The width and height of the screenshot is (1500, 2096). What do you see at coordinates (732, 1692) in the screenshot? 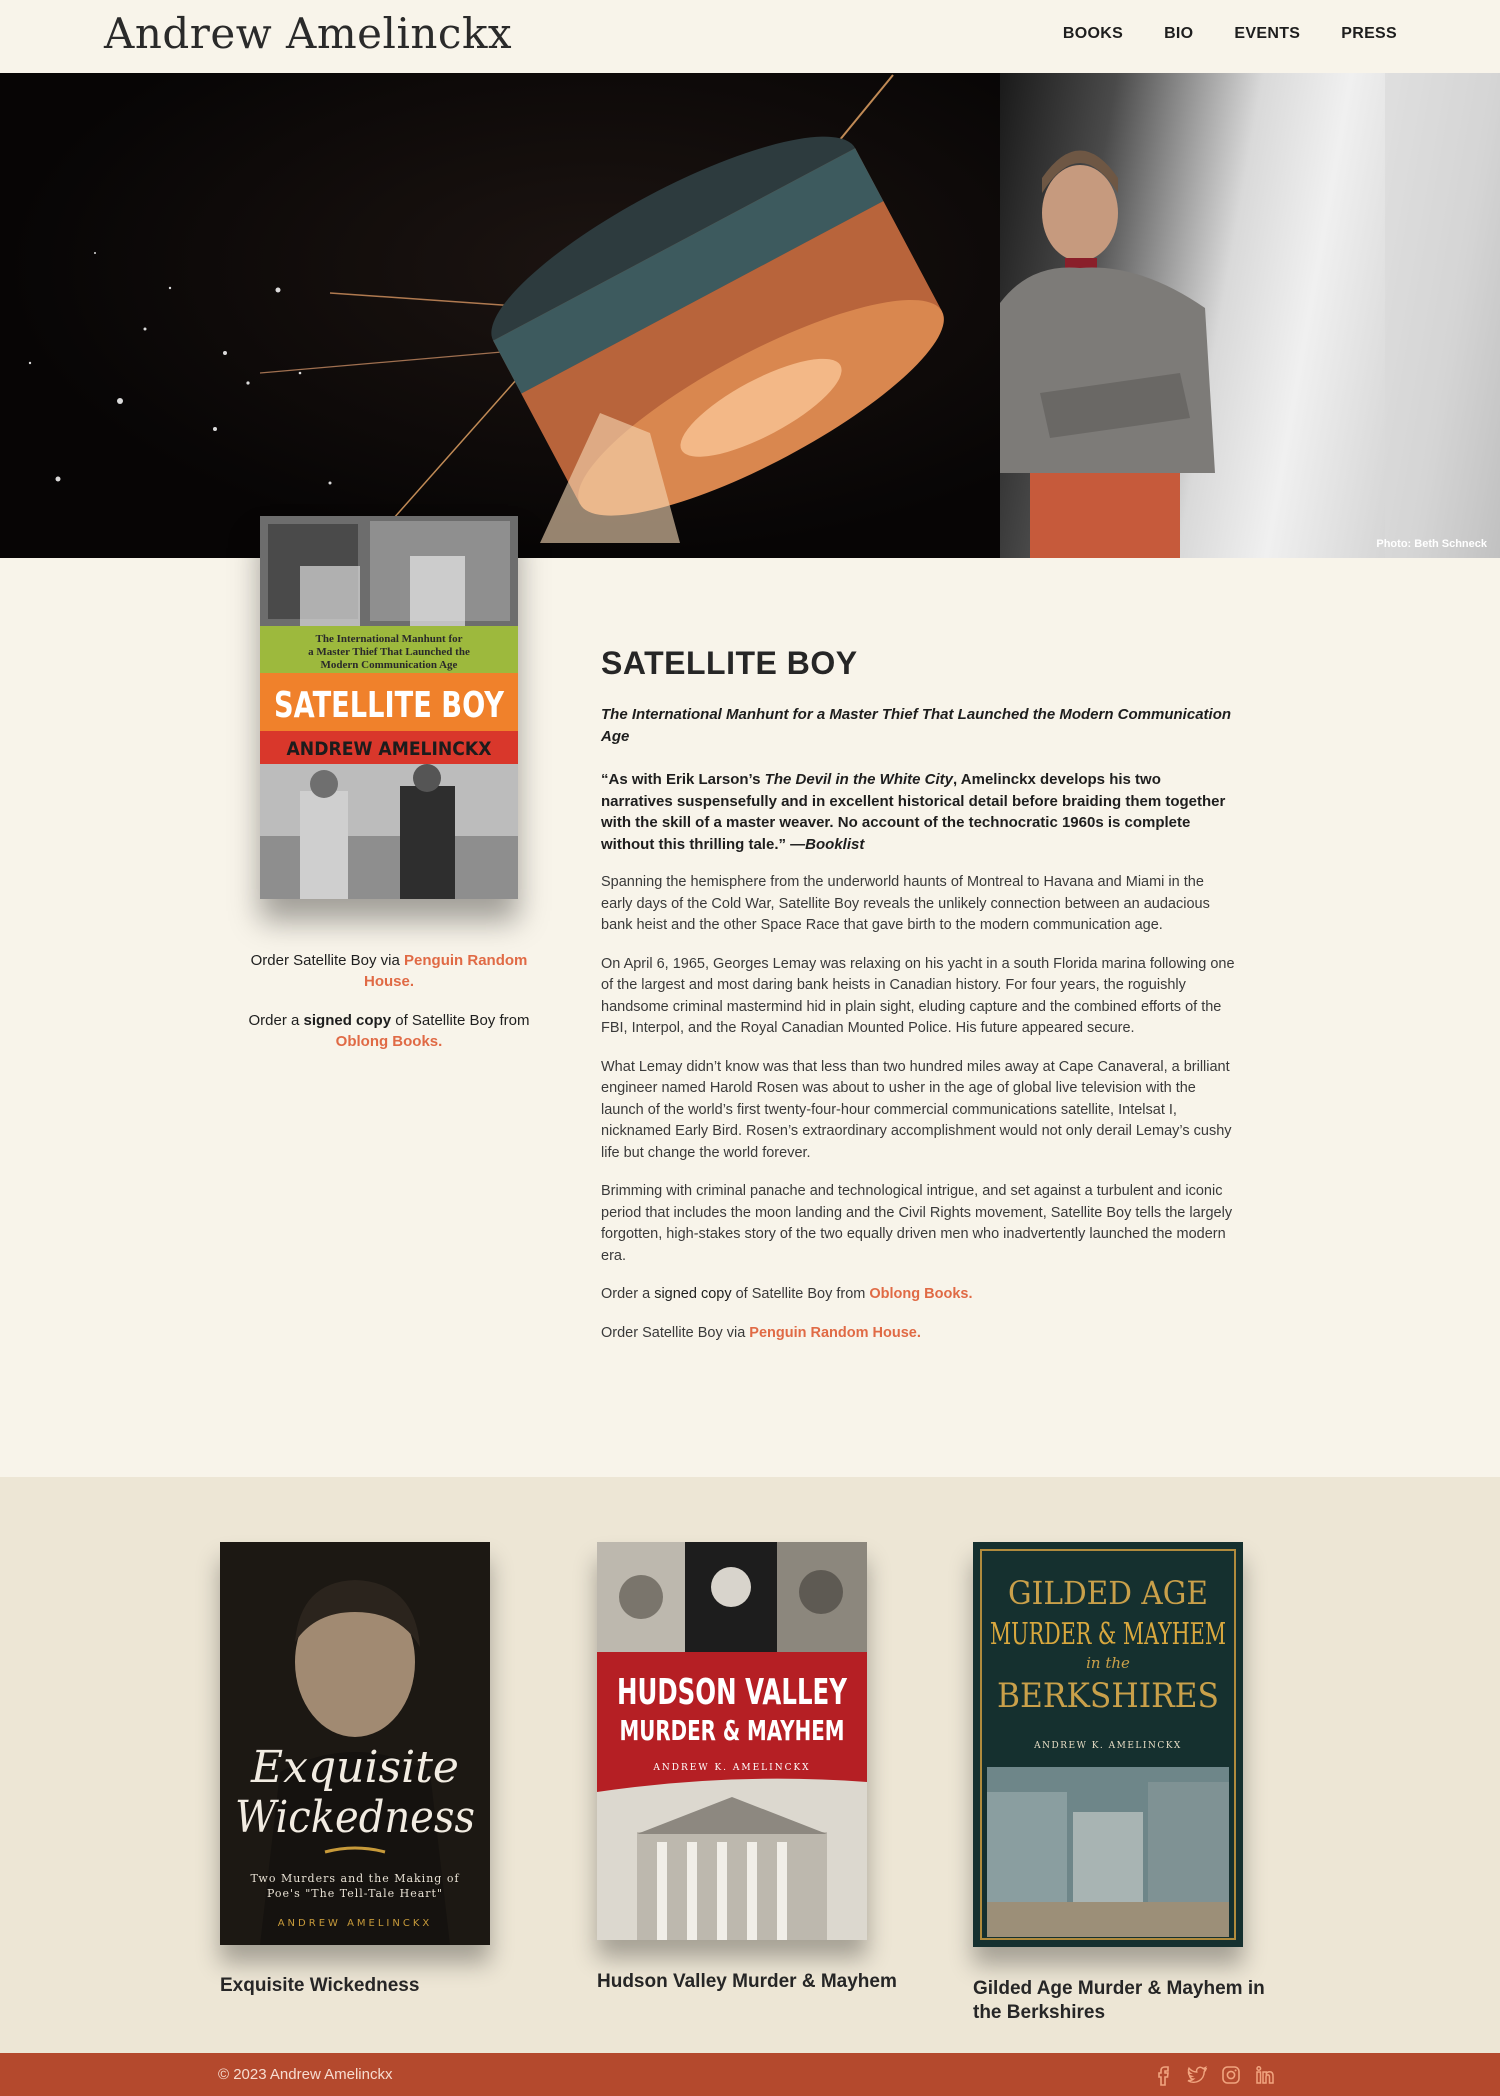
I see `cover-title-line-1: HUDSON VALLEY` at bounding box center [732, 1692].